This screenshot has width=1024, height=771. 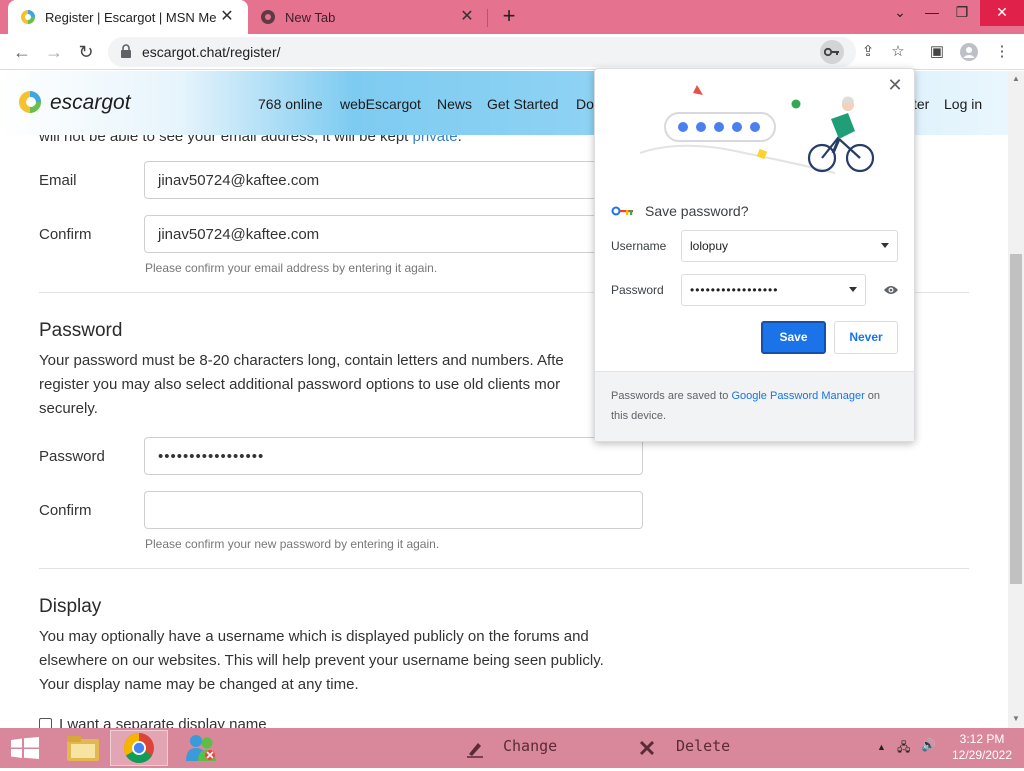 I want to click on username-value: lolopuy, so click(x=709, y=246).